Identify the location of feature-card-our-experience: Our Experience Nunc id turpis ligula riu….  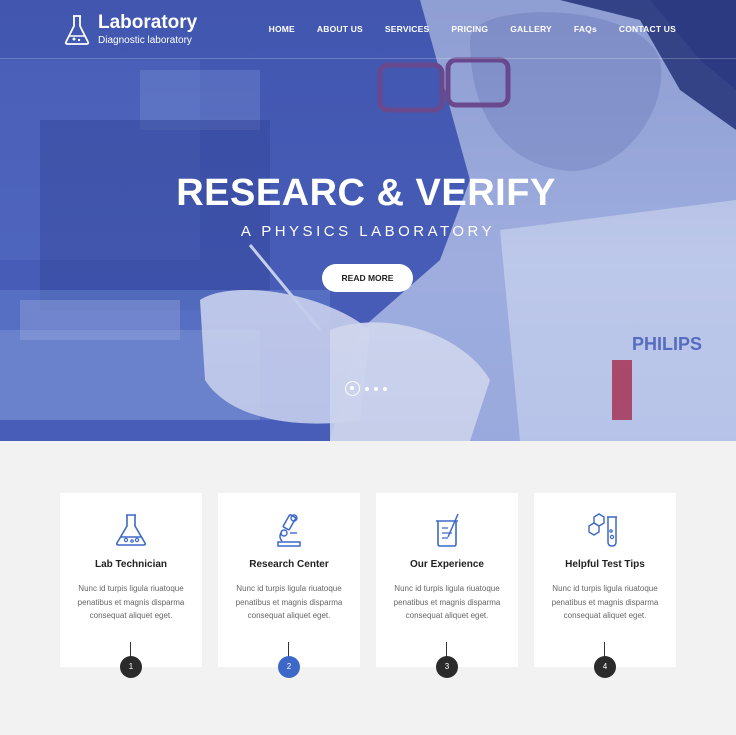
(447, 580).